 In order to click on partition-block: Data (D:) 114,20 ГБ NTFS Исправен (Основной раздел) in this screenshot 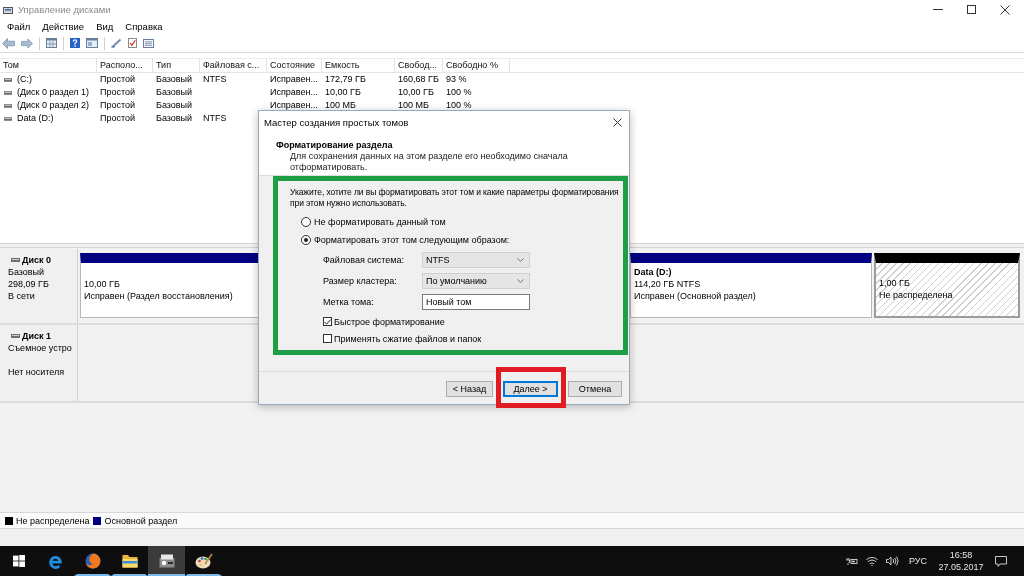, I will do `click(751, 285)`.